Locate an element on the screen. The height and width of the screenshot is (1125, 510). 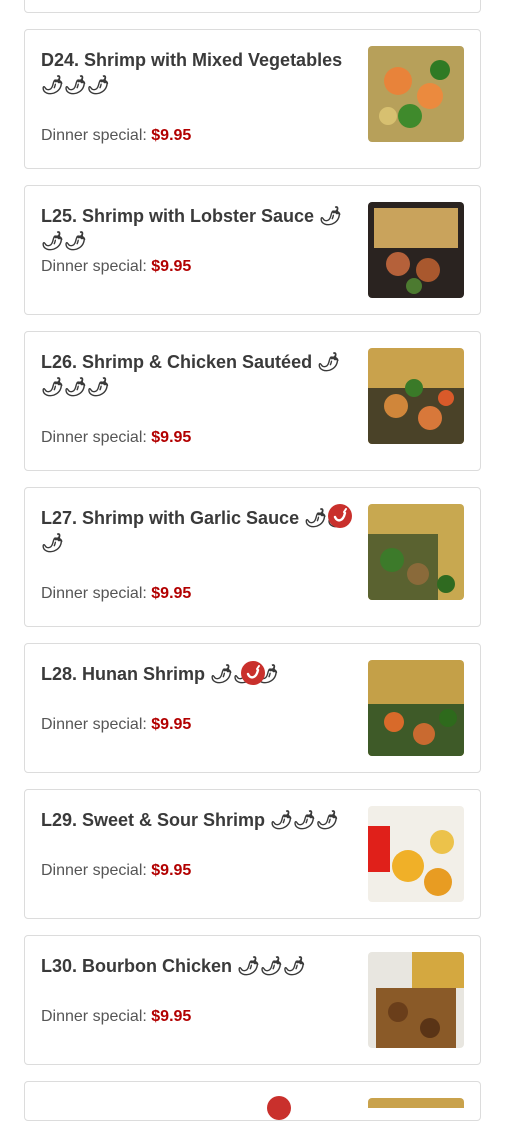
menu-item-title: L29. Sweet & Sour Shrimp 🌶🌶🌶 is located at coordinates (190, 820).